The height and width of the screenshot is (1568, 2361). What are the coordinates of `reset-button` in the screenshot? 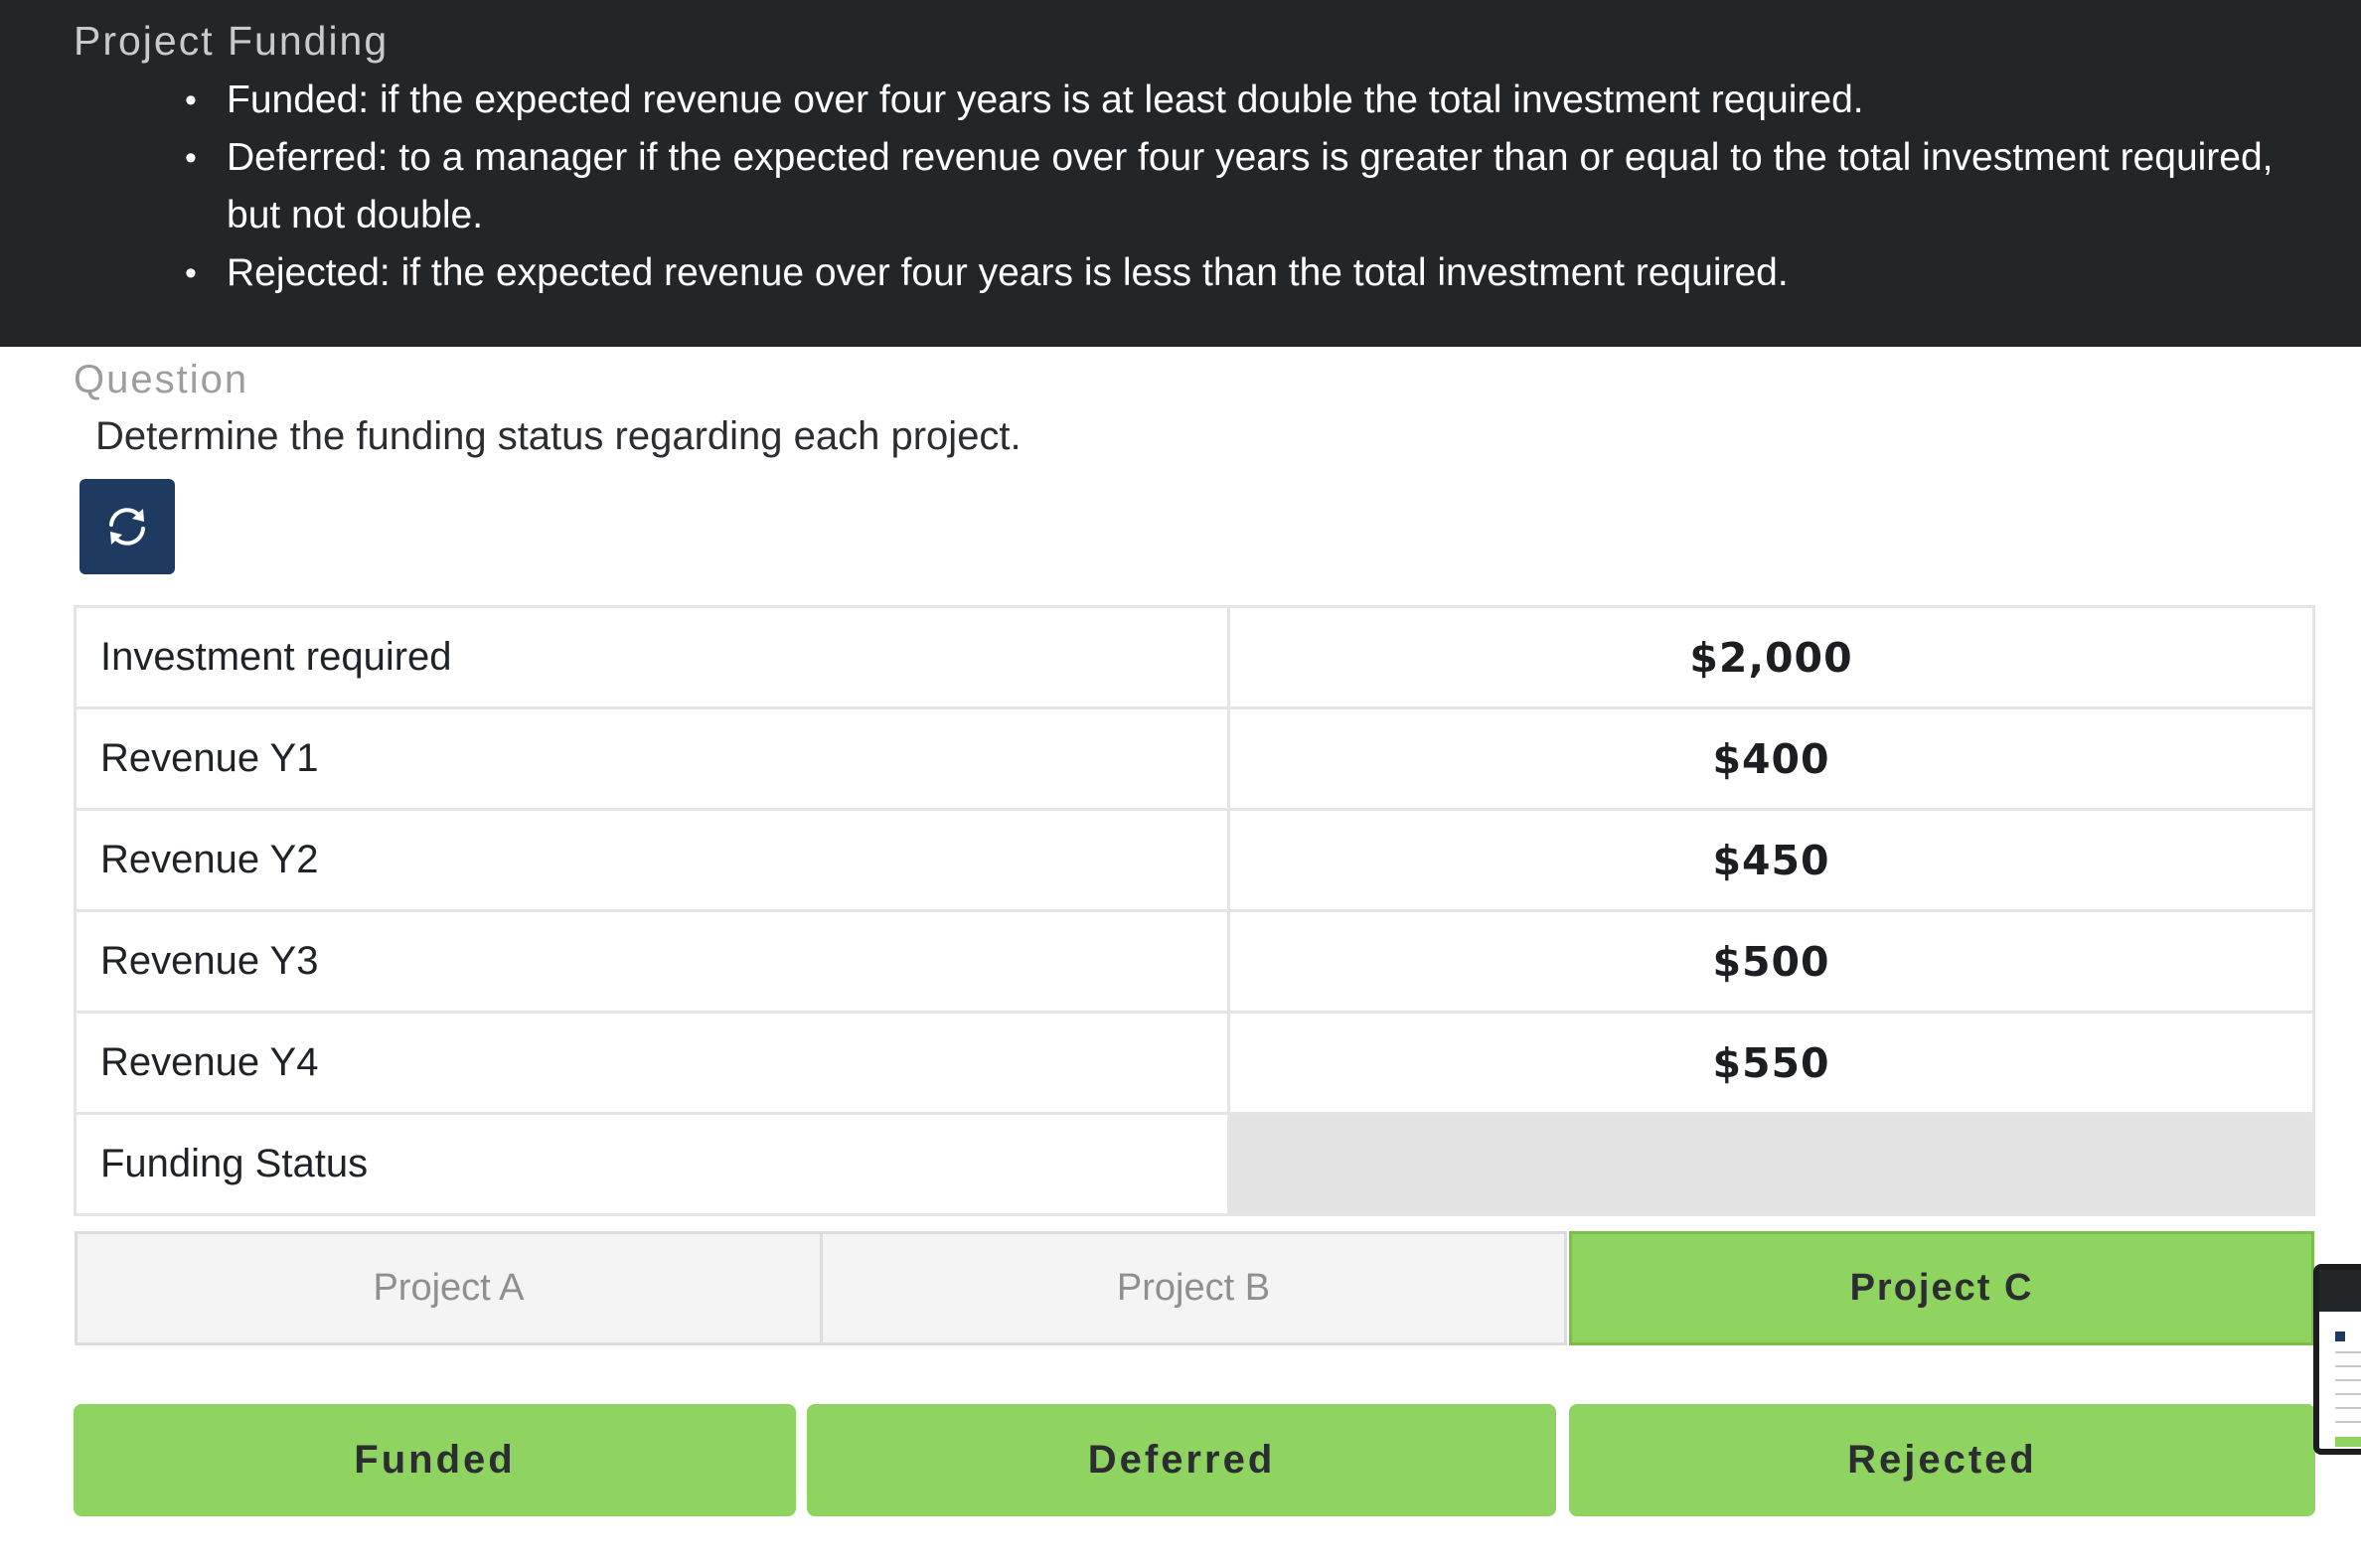 It's located at (127, 526).